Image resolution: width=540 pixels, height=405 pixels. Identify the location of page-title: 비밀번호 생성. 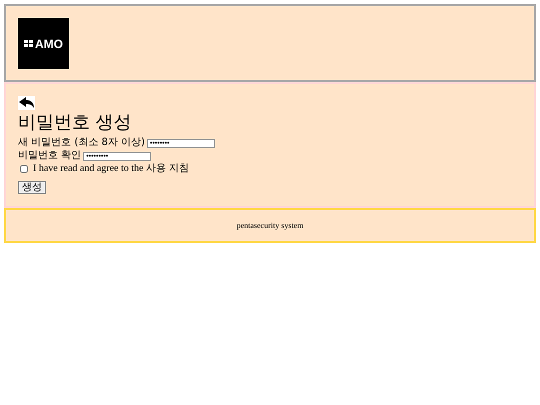
(75, 123).